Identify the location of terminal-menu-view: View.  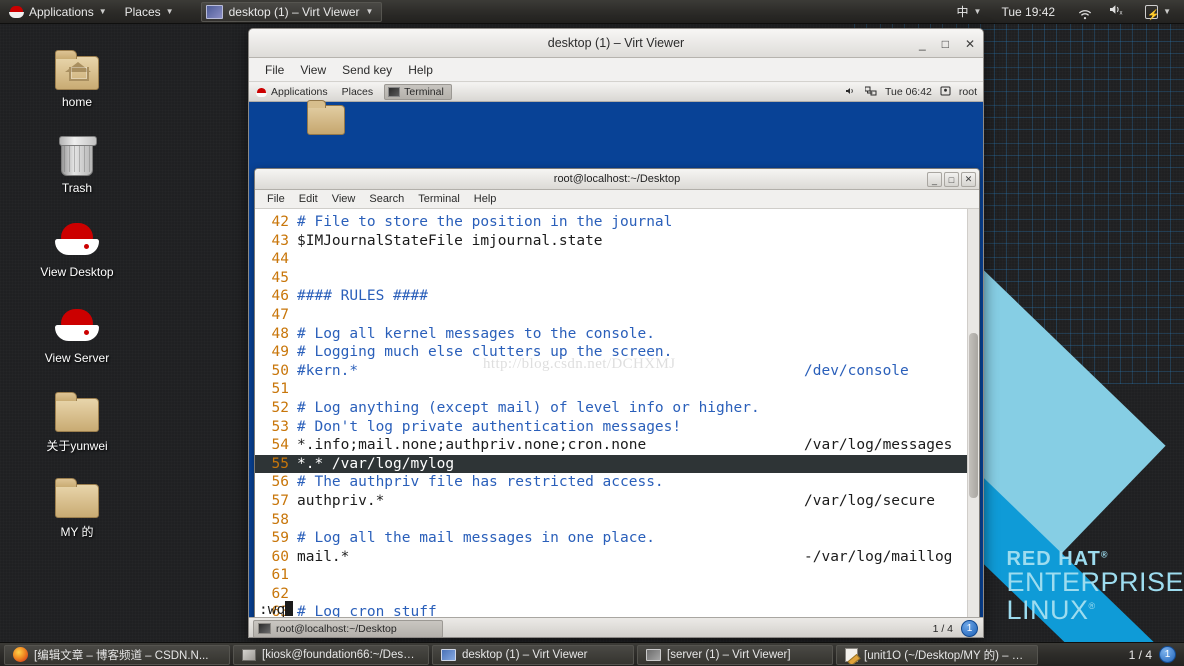
(344, 199).